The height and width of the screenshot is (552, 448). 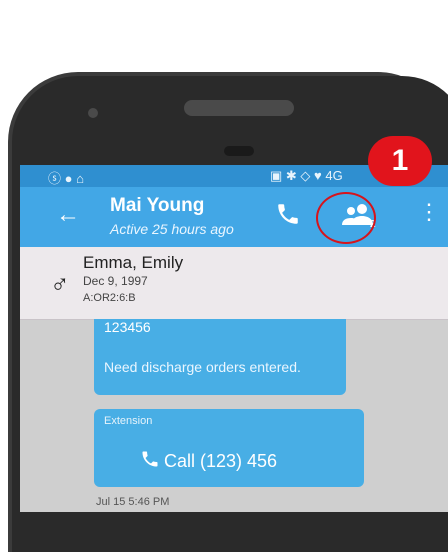 What do you see at coordinates (306, 175) in the screenshot?
I see `status-right-icons: ▣ ✱ ◇ ♥ 4G` at bounding box center [306, 175].